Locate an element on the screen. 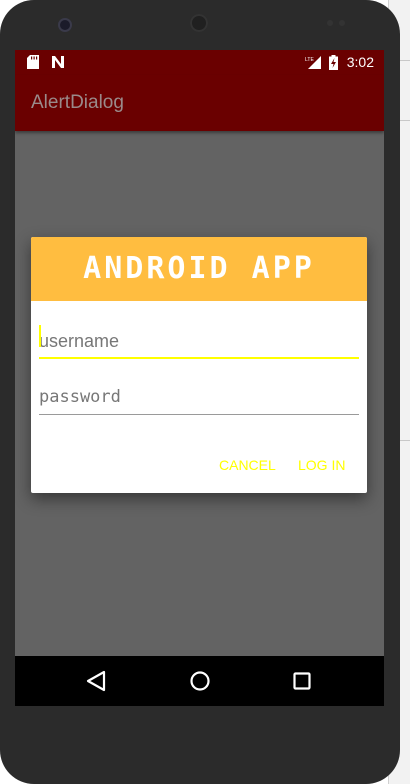  back-icon is located at coordinates (96, 681).